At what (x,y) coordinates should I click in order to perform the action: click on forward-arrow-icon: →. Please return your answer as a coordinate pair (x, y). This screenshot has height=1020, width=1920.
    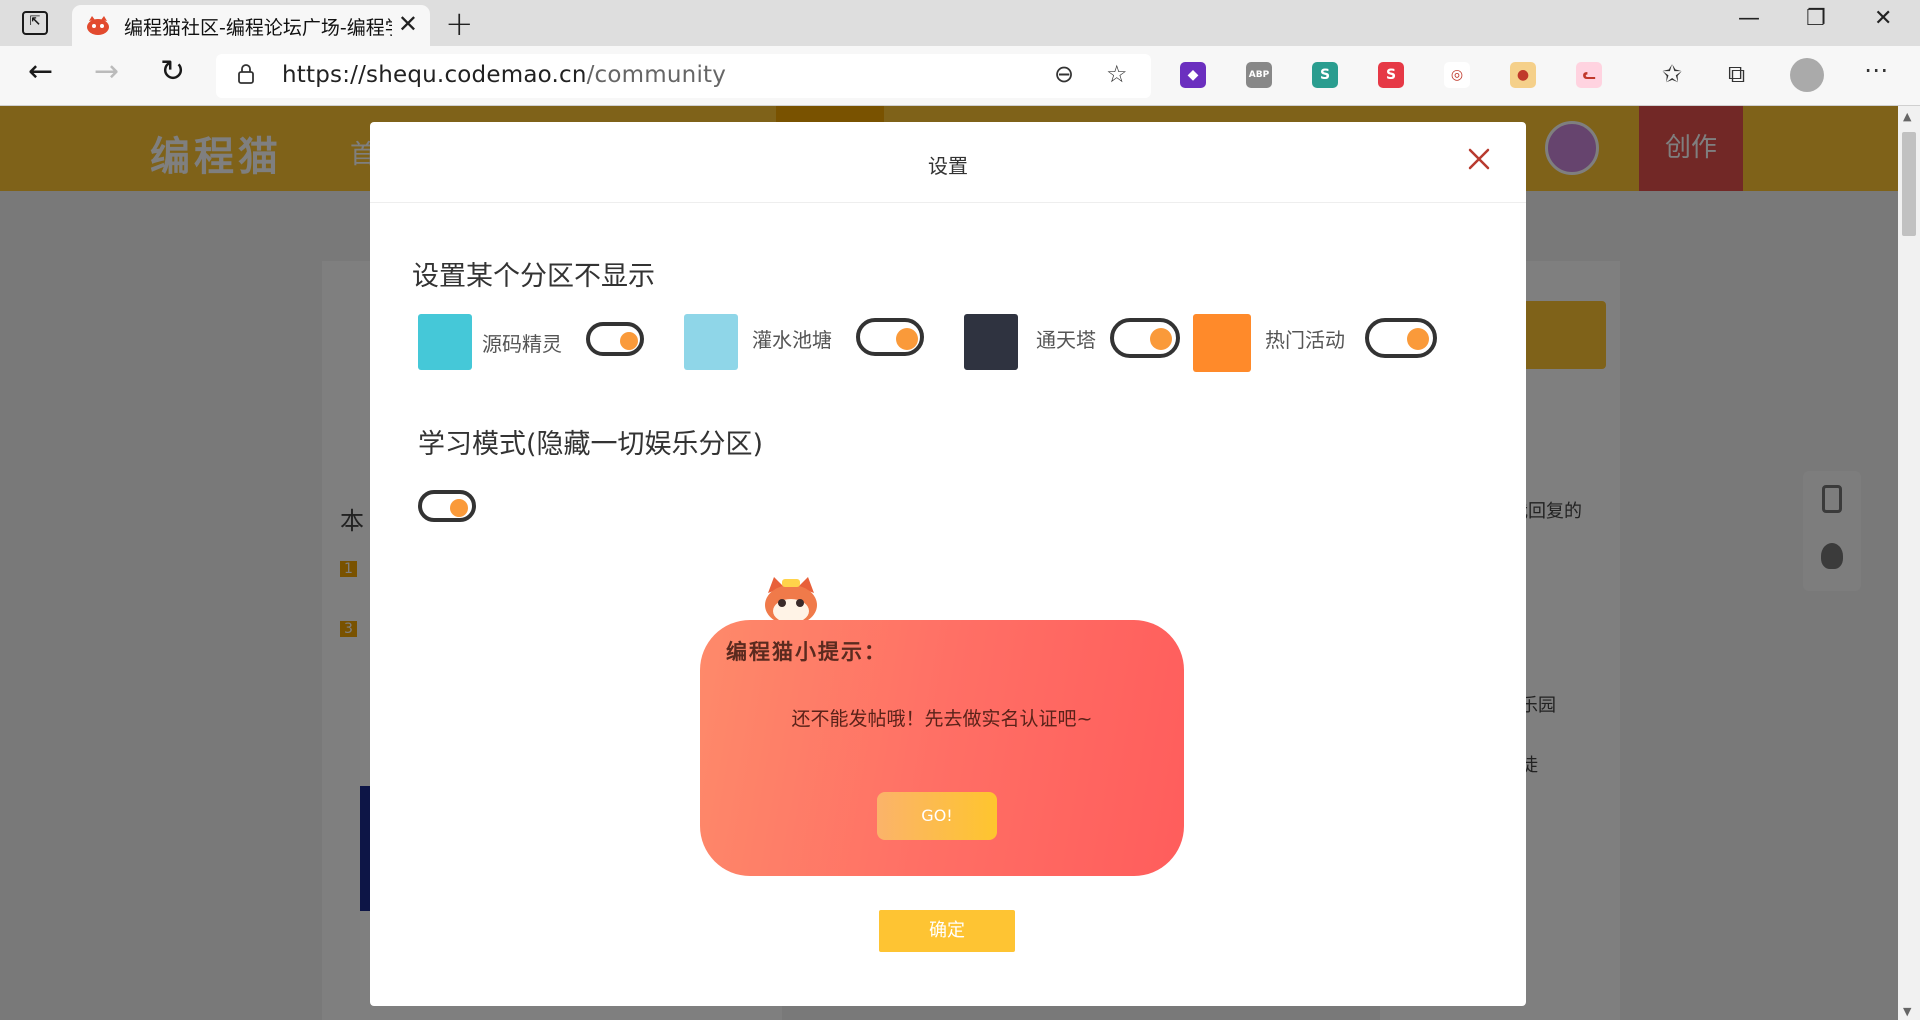
    Looking at the image, I should click on (106, 71).